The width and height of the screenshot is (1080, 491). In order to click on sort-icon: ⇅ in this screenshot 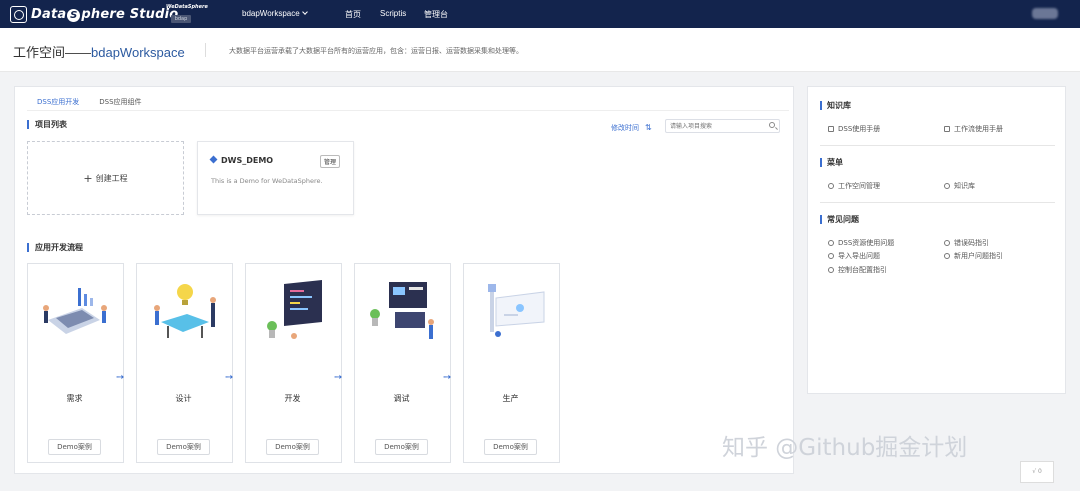, I will do `click(648, 127)`.